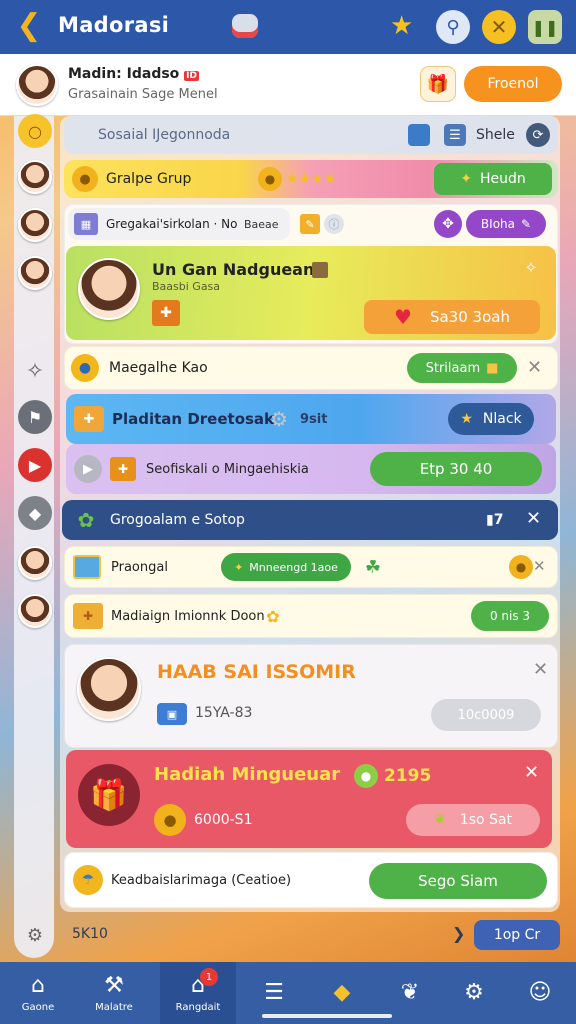  I want to click on card-feature-button-label: Sa30 3oah, so click(469, 317).